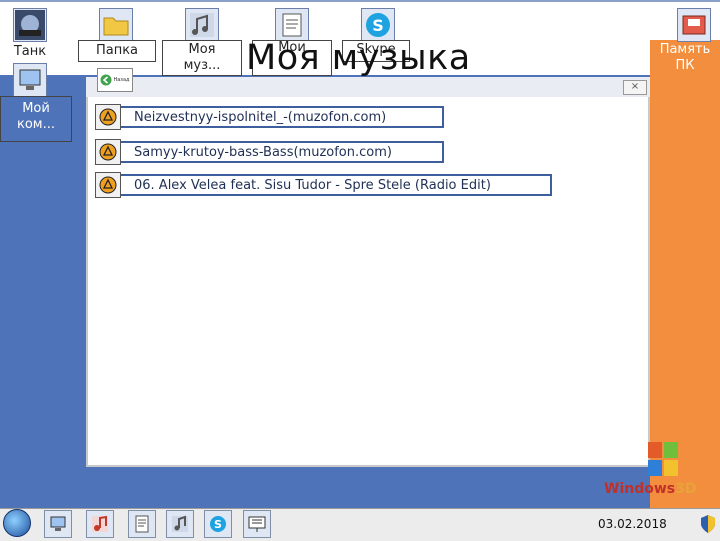 This screenshot has width=720, height=541. I want to click on desktop-icon-label-memory: Память ПК, so click(685, 57).